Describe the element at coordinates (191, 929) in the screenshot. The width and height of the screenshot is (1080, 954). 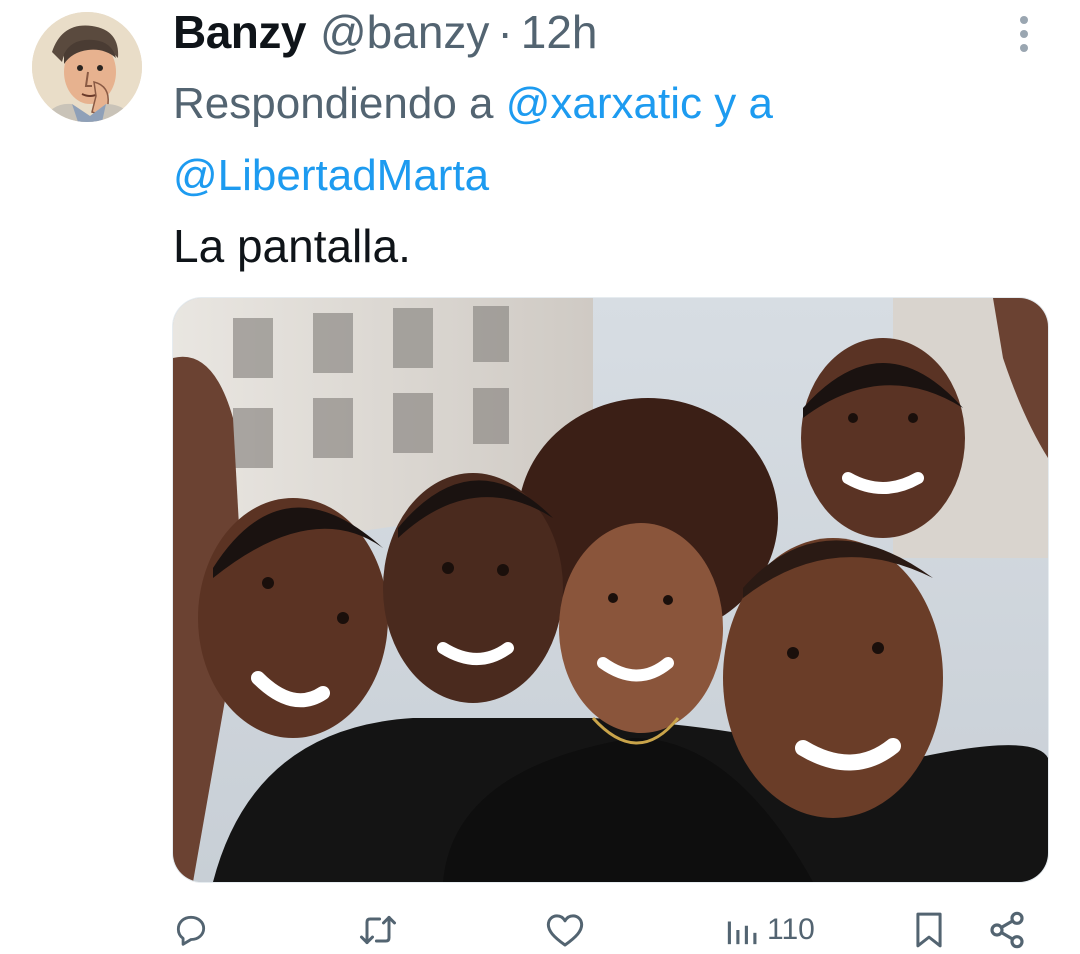
I see `reply-icon` at that location.